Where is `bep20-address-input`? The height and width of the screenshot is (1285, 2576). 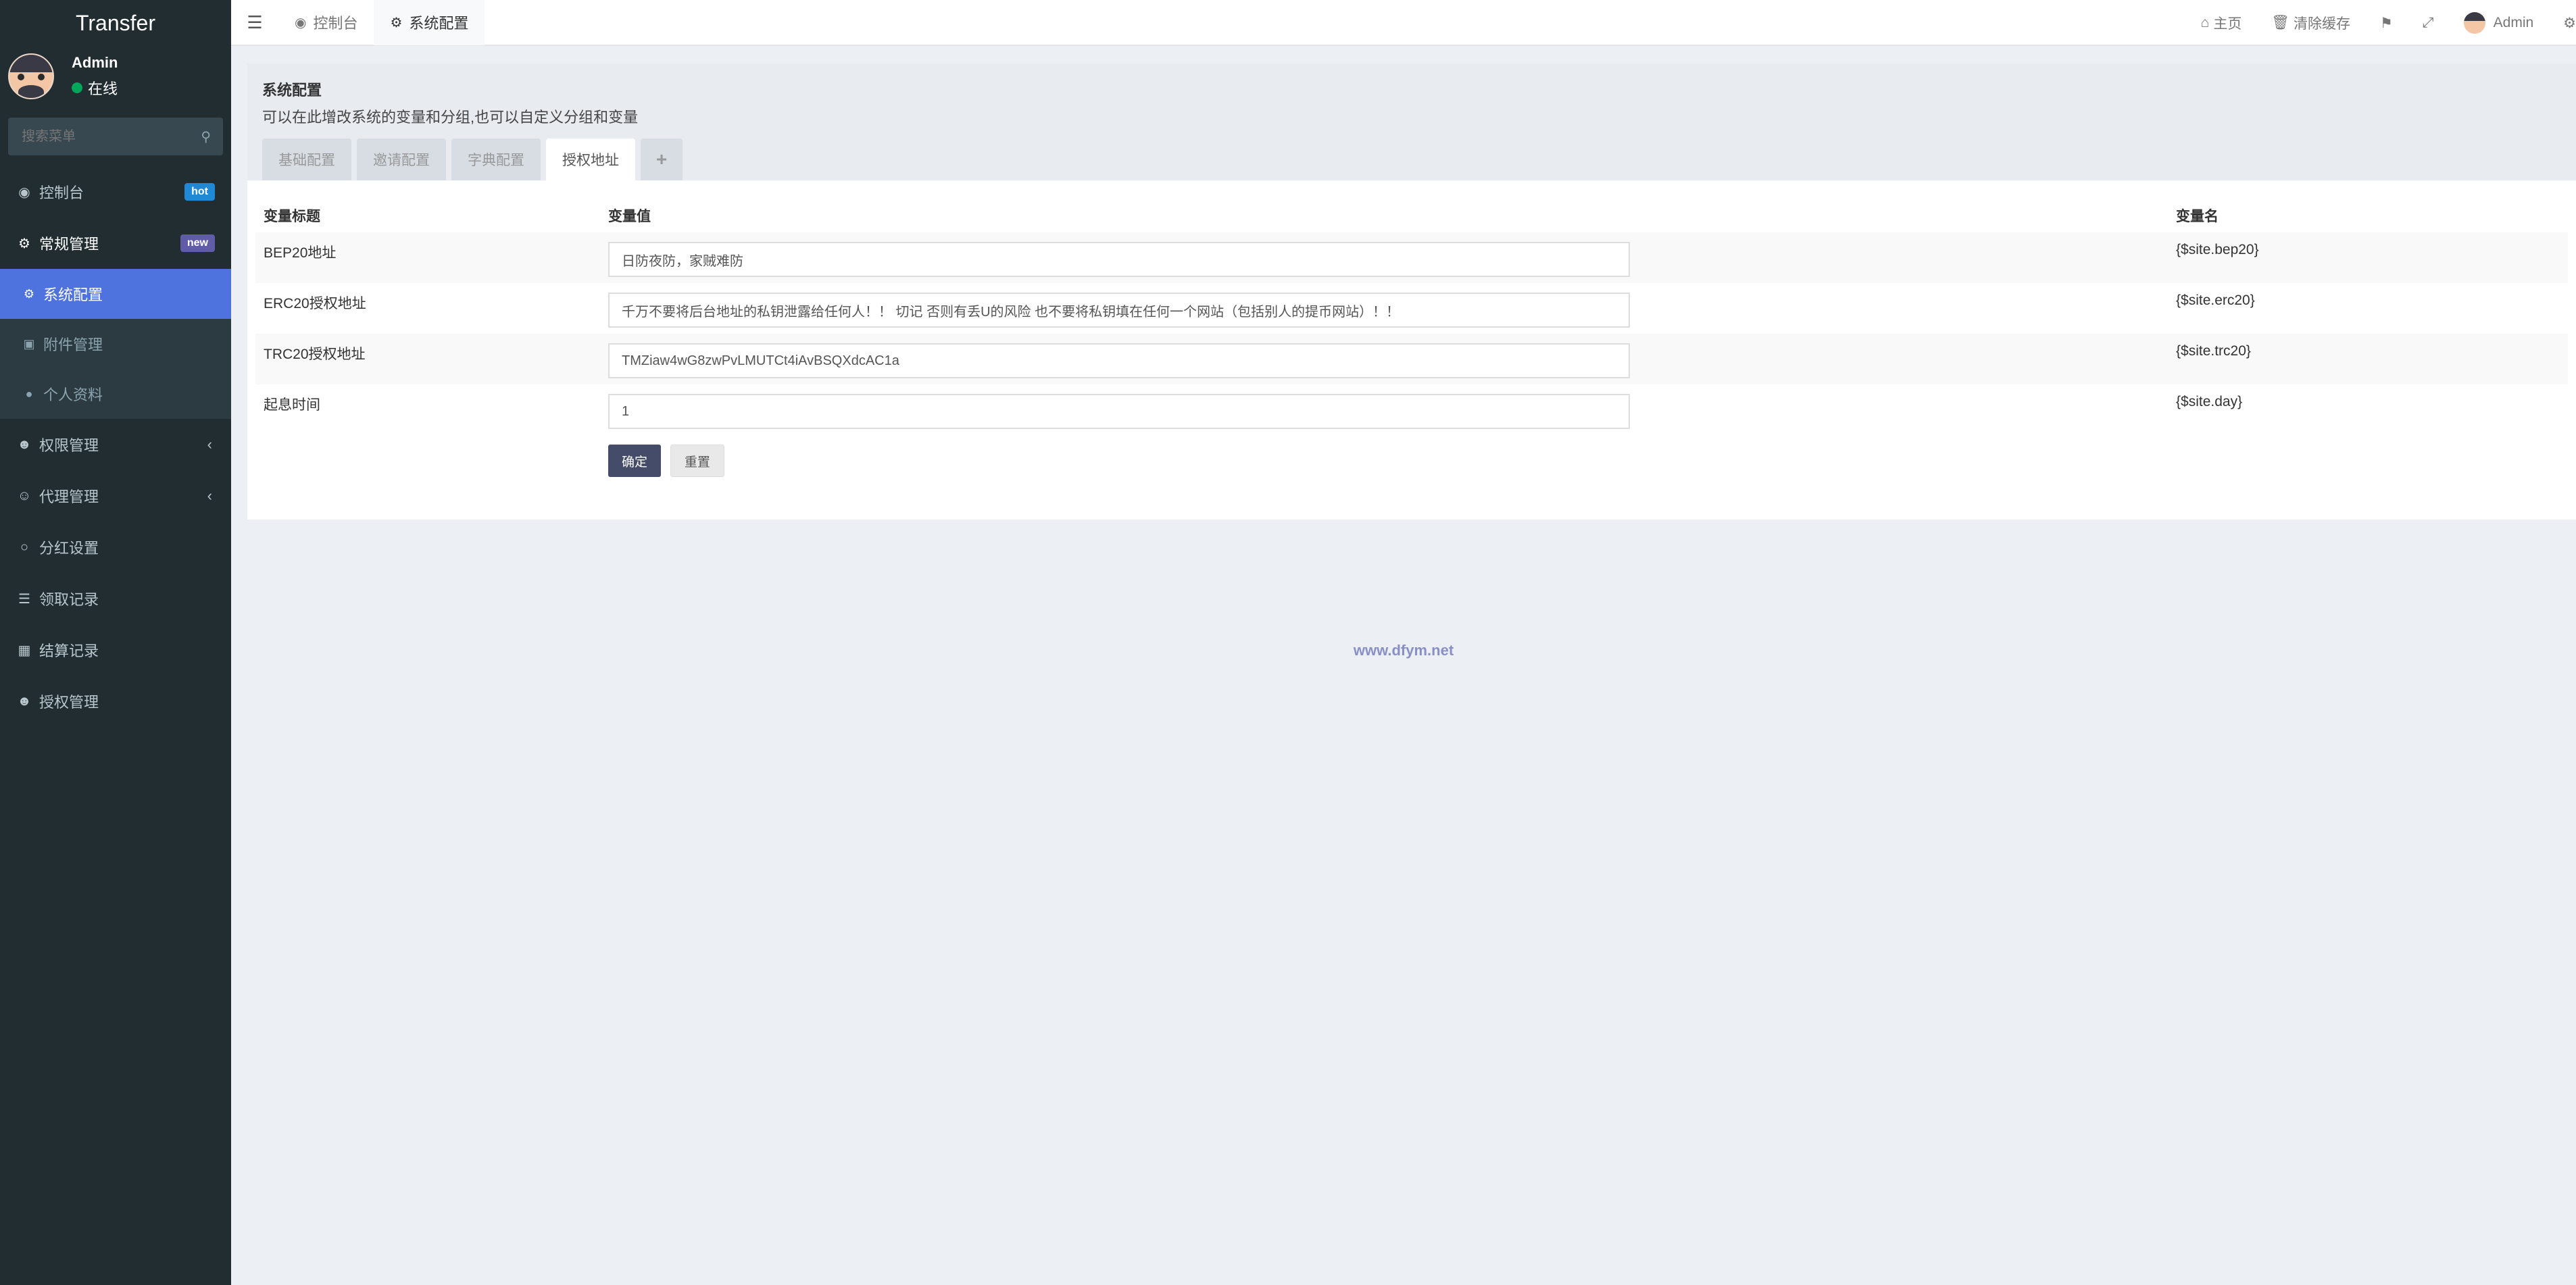
bep20-address-input is located at coordinates (1119, 260).